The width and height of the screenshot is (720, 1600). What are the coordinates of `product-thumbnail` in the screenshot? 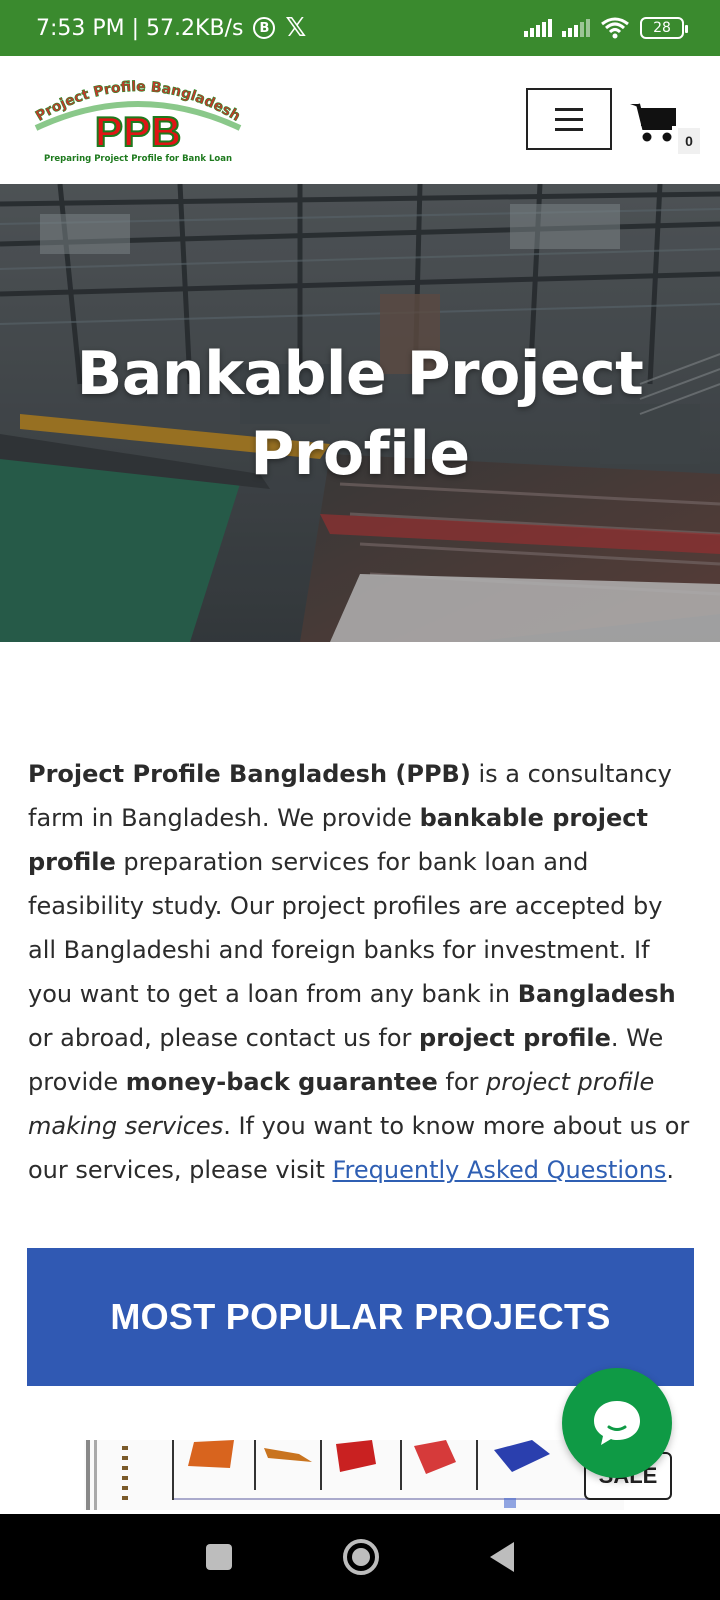 It's located at (354, 1475).